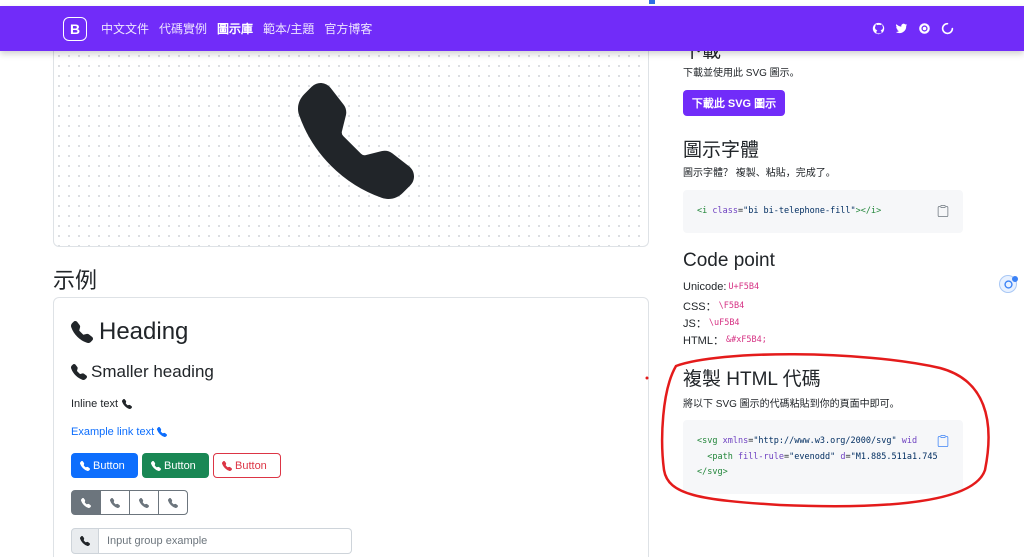 Image resolution: width=1024 pixels, height=557 pixels. What do you see at coordinates (152, 371) in the screenshot?
I see `example-smaller-heading-text: Smaller heading` at bounding box center [152, 371].